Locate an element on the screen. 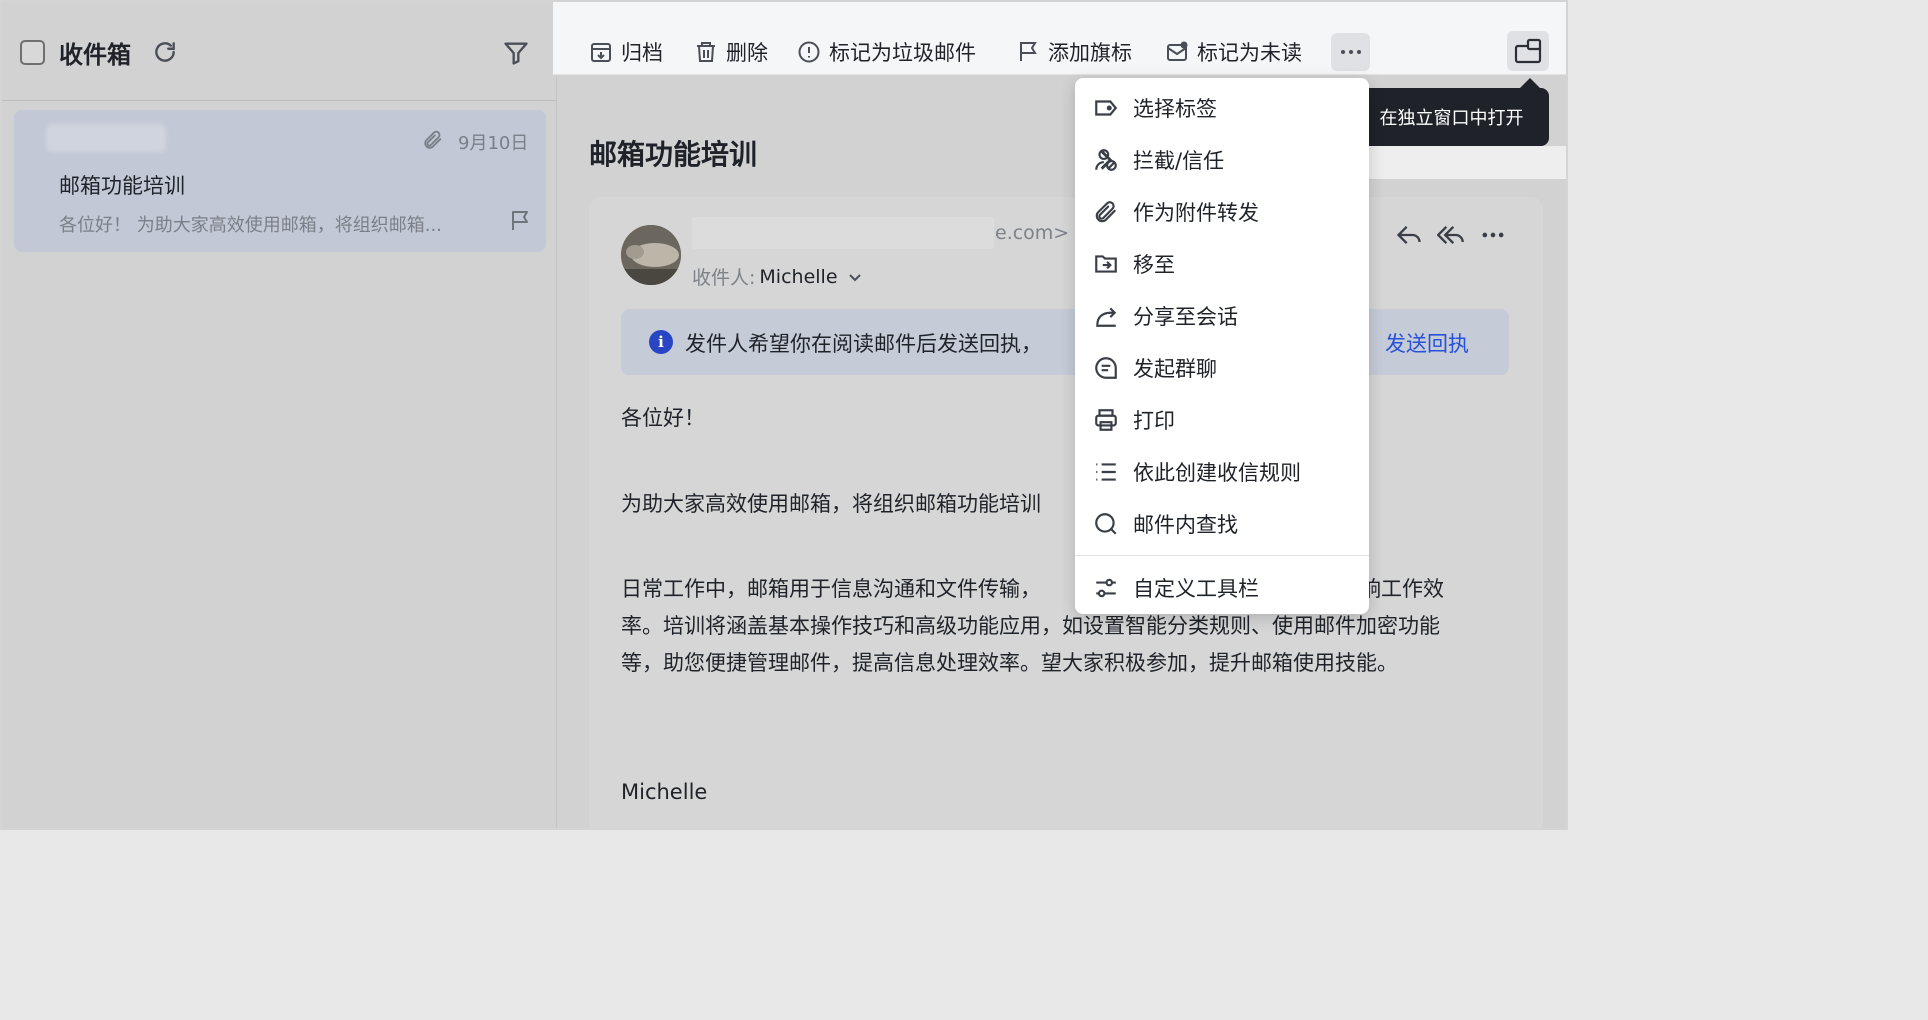  reply-all-icon is located at coordinates (1451, 235).